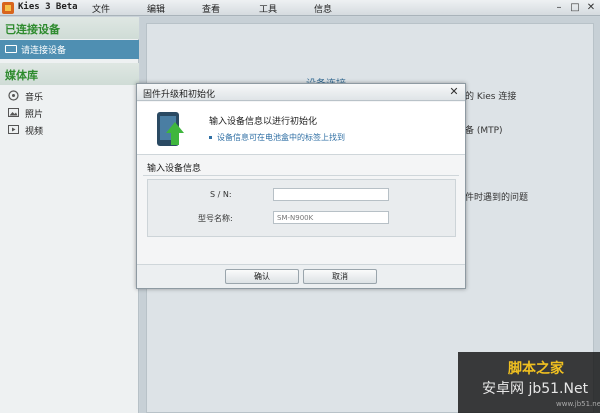 The width and height of the screenshot is (600, 413). What do you see at coordinates (44, 51) in the screenshot?
I see `sidebar-item-label: 请连接设备` at bounding box center [44, 51].